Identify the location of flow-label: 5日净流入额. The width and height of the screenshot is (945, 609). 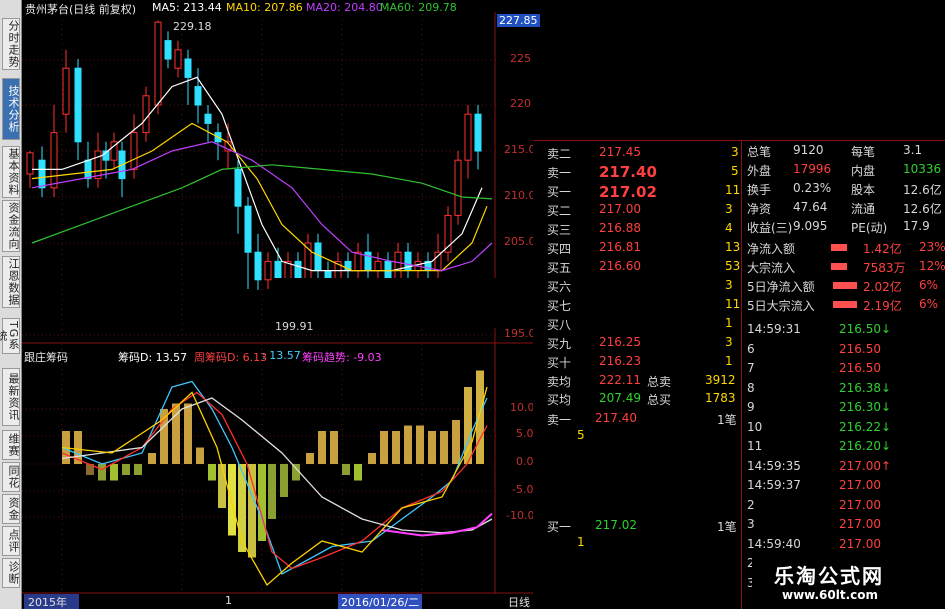
(781, 287).